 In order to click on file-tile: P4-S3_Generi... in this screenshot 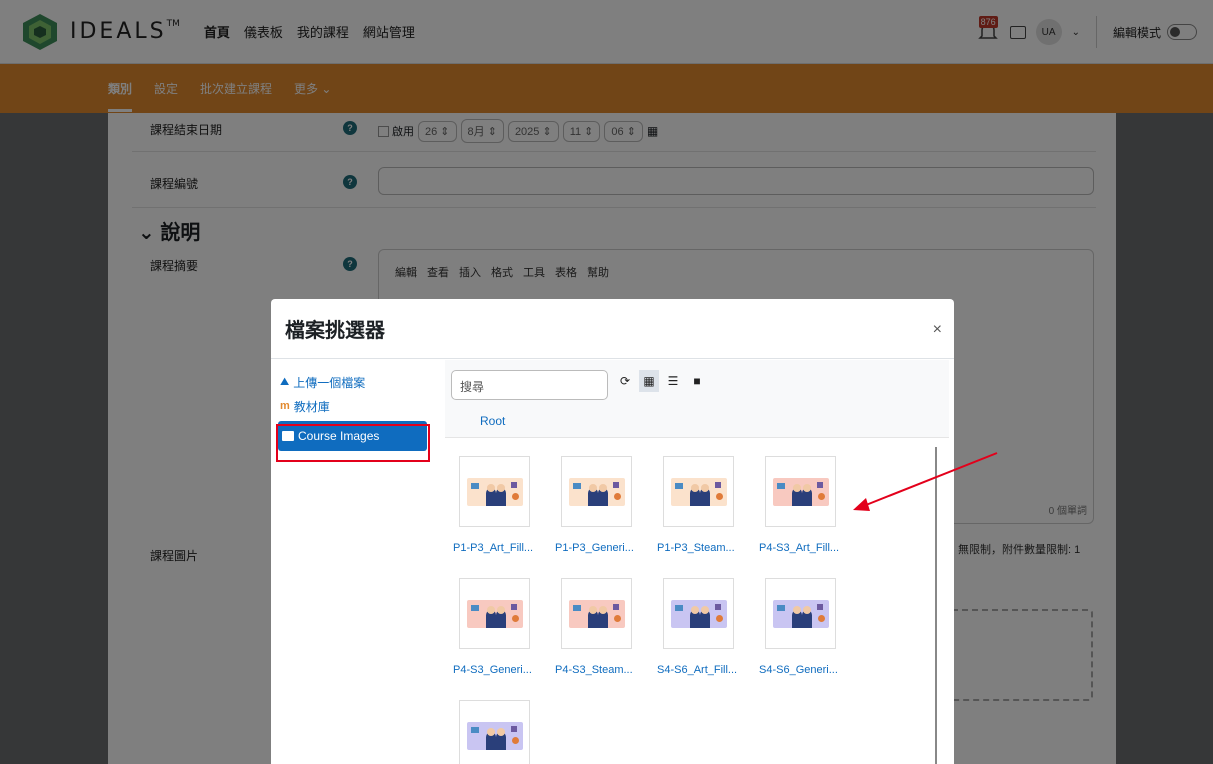, I will do `click(501, 627)`.